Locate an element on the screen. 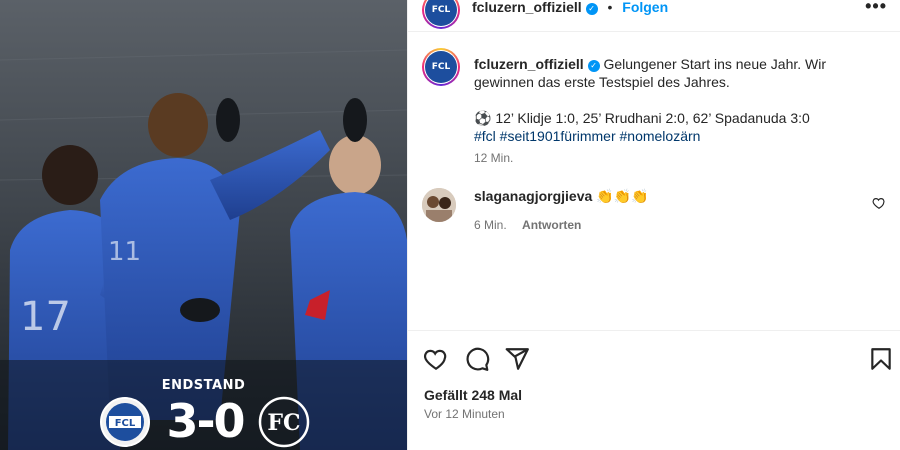  follow-button: Folgen is located at coordinates (645, 7).